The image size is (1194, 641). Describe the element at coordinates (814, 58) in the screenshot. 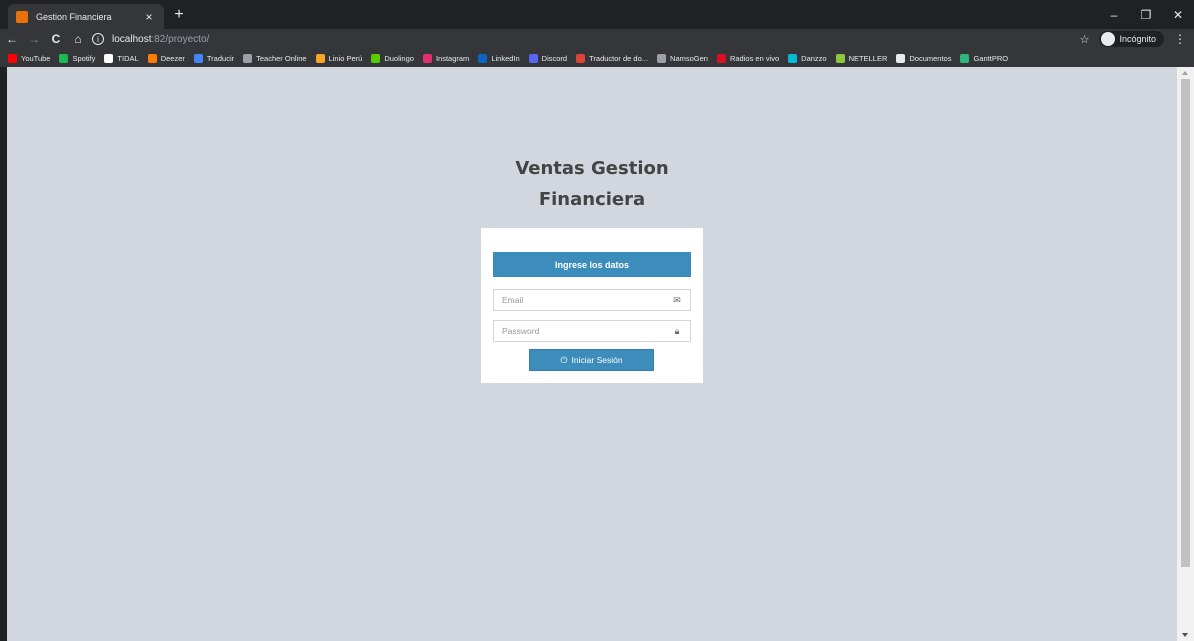

I see `bookmark-label: Danzzo` at that location.